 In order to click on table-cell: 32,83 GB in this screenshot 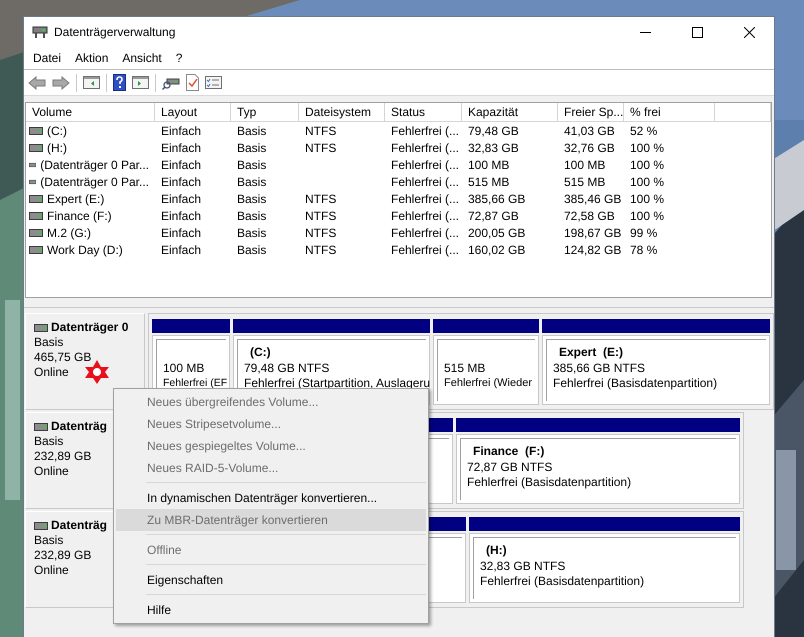, I will do `click(493, 147)`.